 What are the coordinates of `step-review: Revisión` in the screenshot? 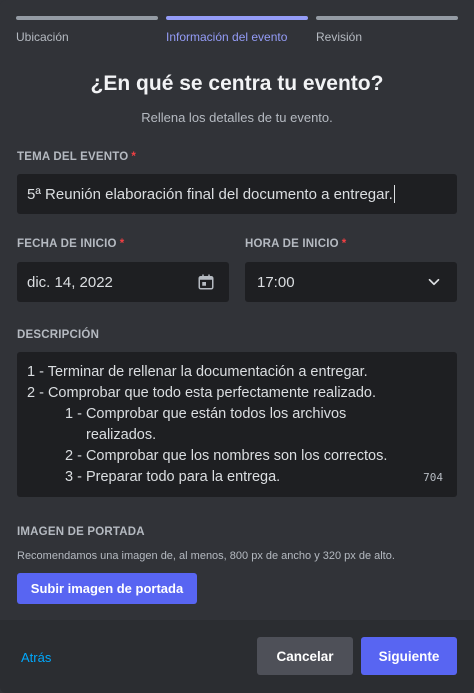 It's located at (387, 30).